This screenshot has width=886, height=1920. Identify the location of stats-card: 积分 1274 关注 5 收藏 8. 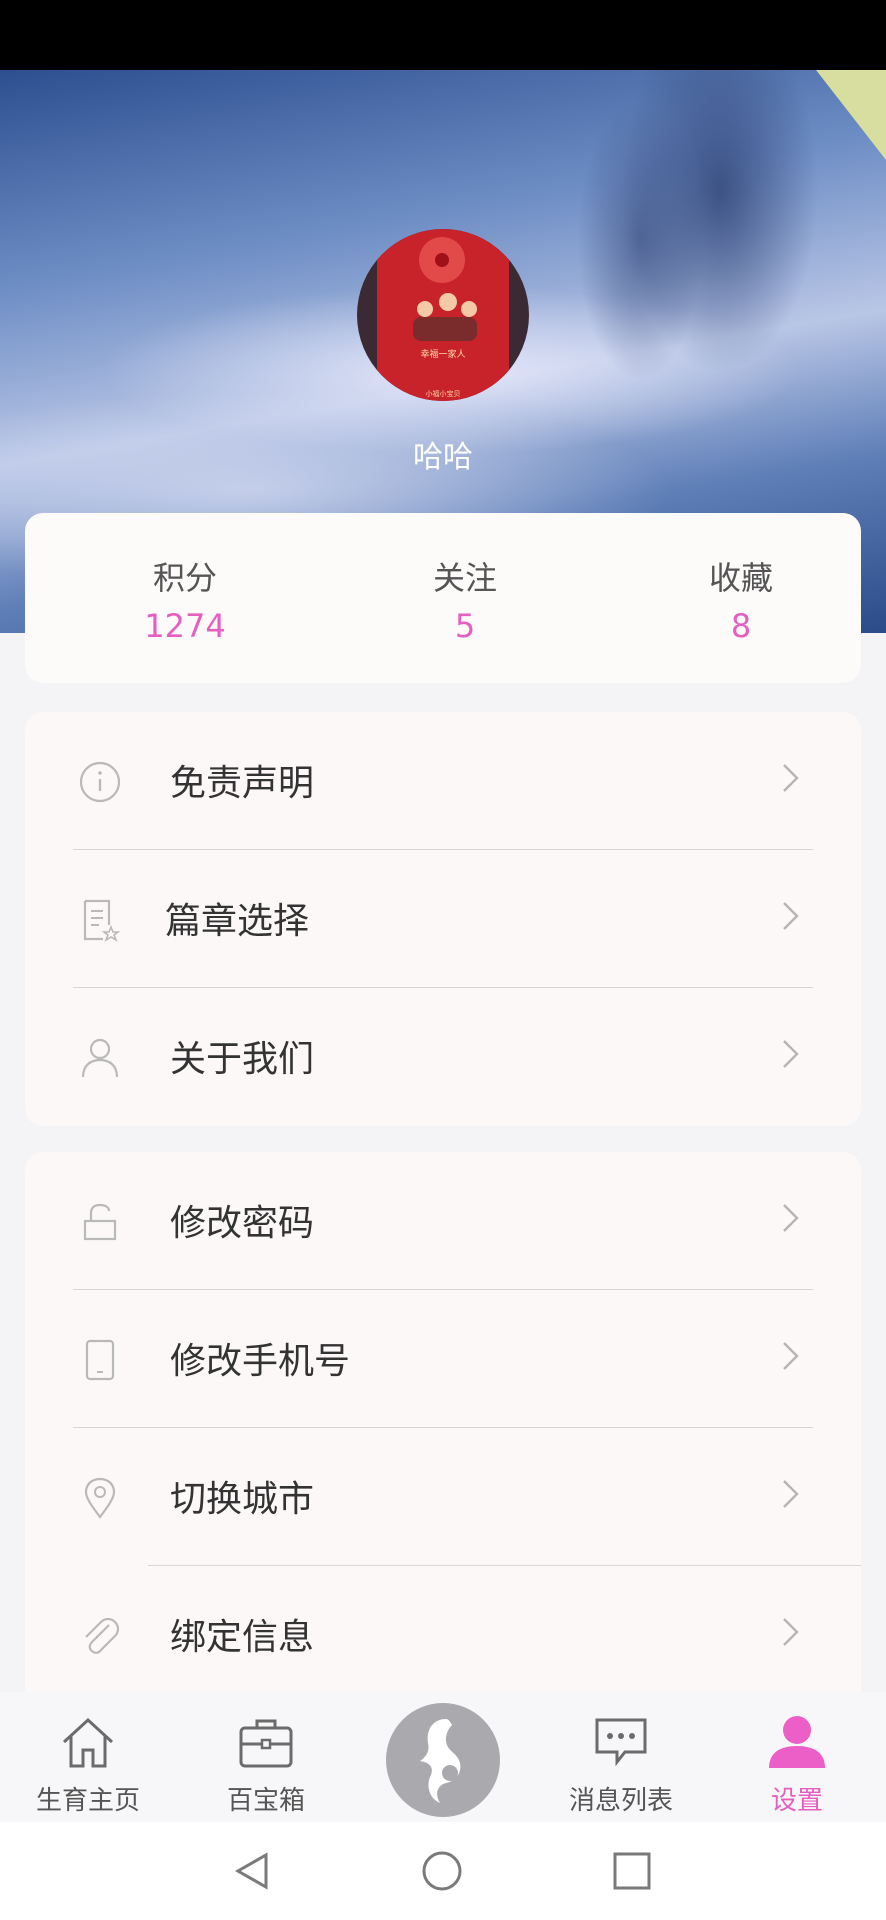
(443, 598).